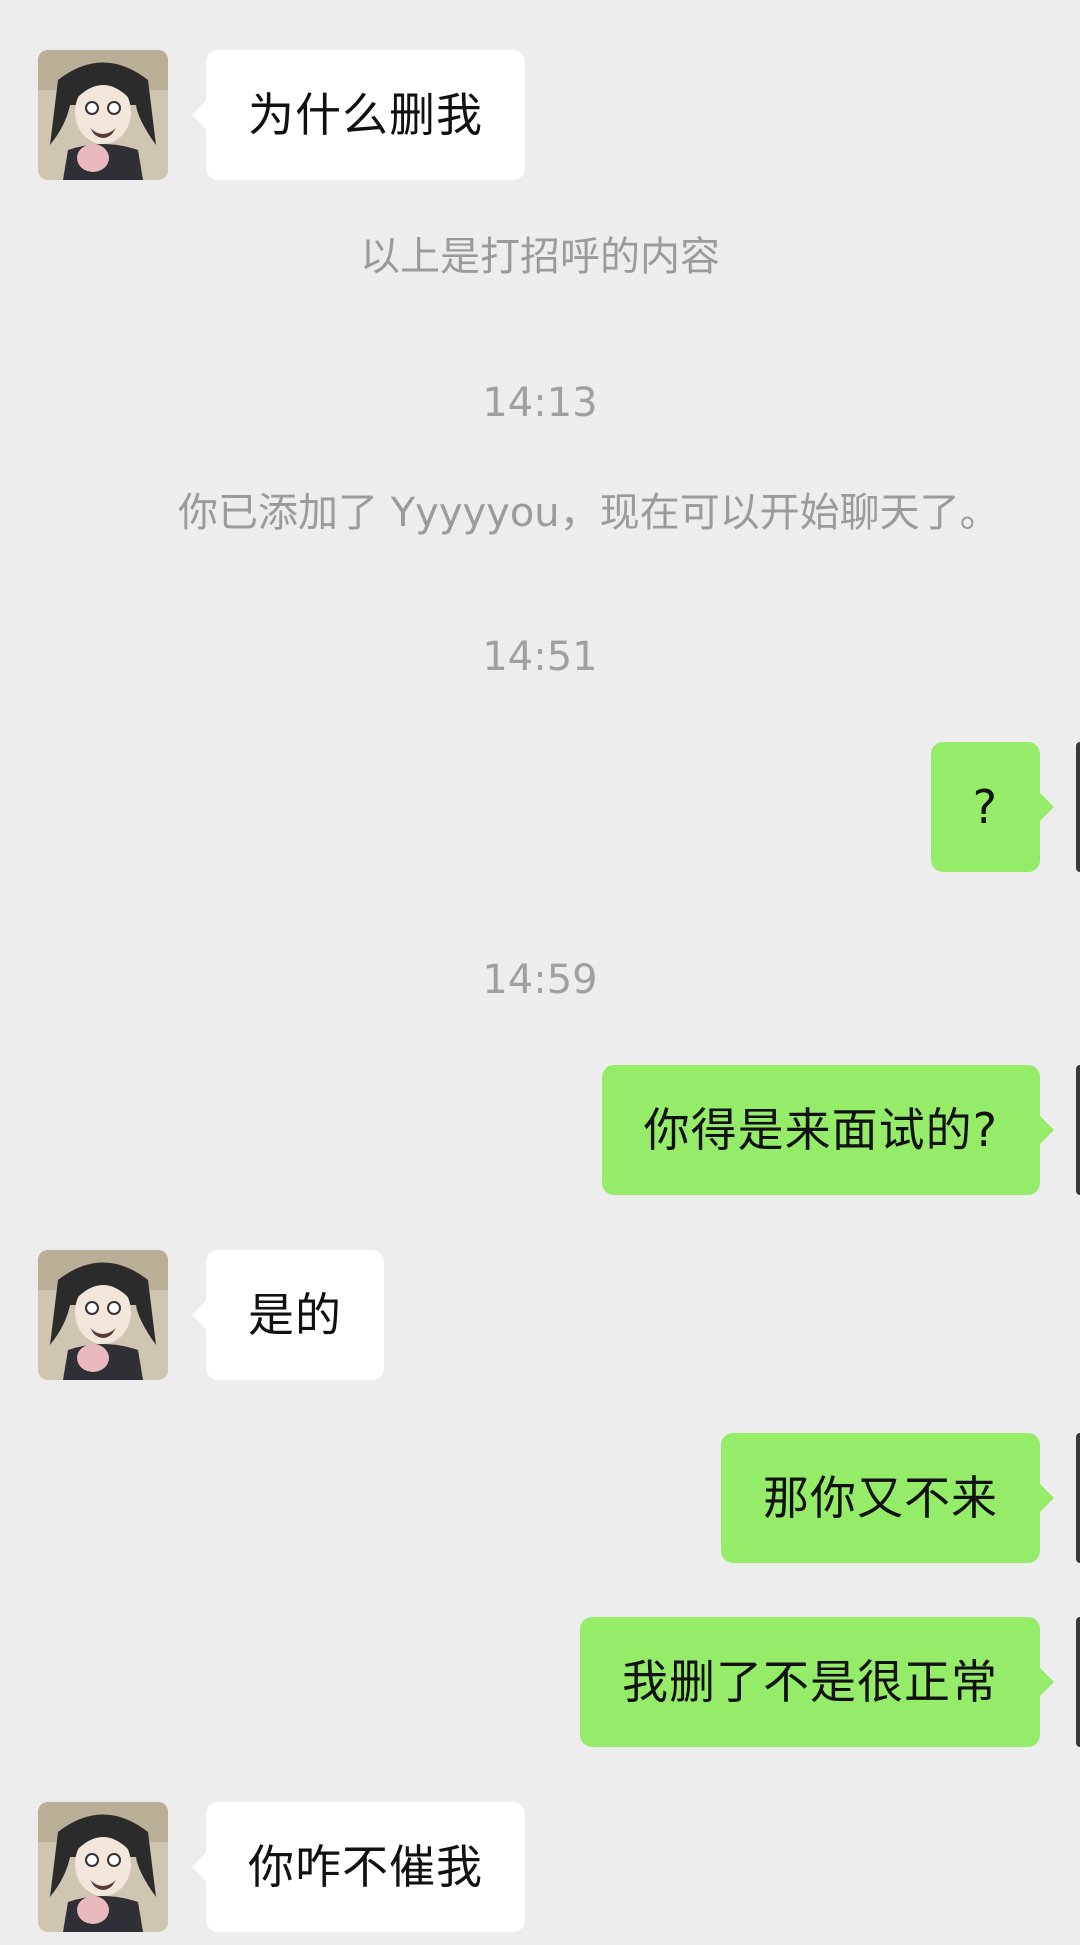 The image size is (1080, 1945). I want to click on outgoing-message-bubble: ?, so click(992, 807).